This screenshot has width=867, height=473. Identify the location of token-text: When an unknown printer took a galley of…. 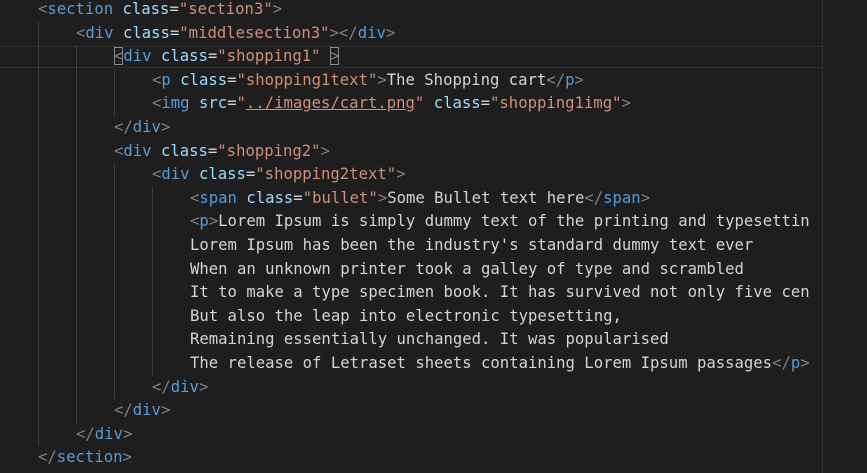
(467, 268).